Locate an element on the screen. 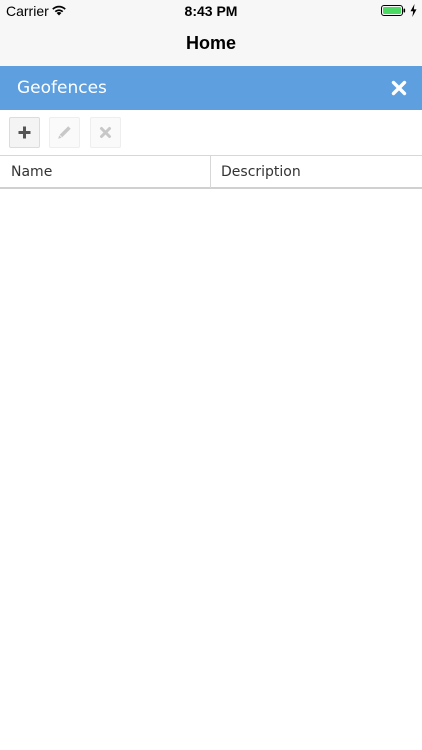 The height and width of the screenshot is (750, 422). status-bar: Carrier 8:43 PM is located at coordinates (211, 11).